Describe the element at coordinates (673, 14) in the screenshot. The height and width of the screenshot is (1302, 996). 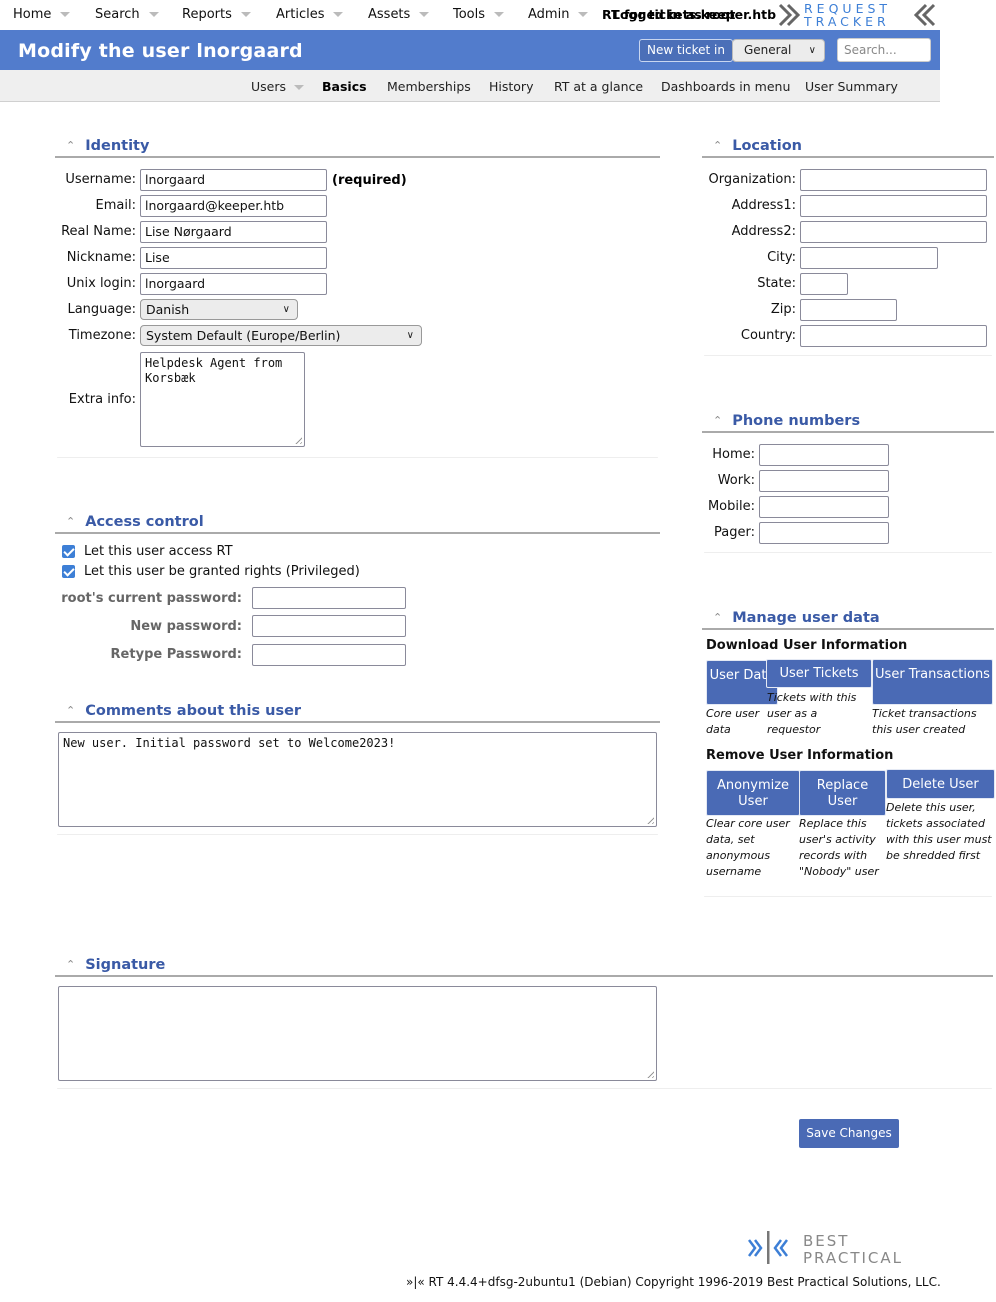
I see `logged-in-as: Logged in as root` at that location.